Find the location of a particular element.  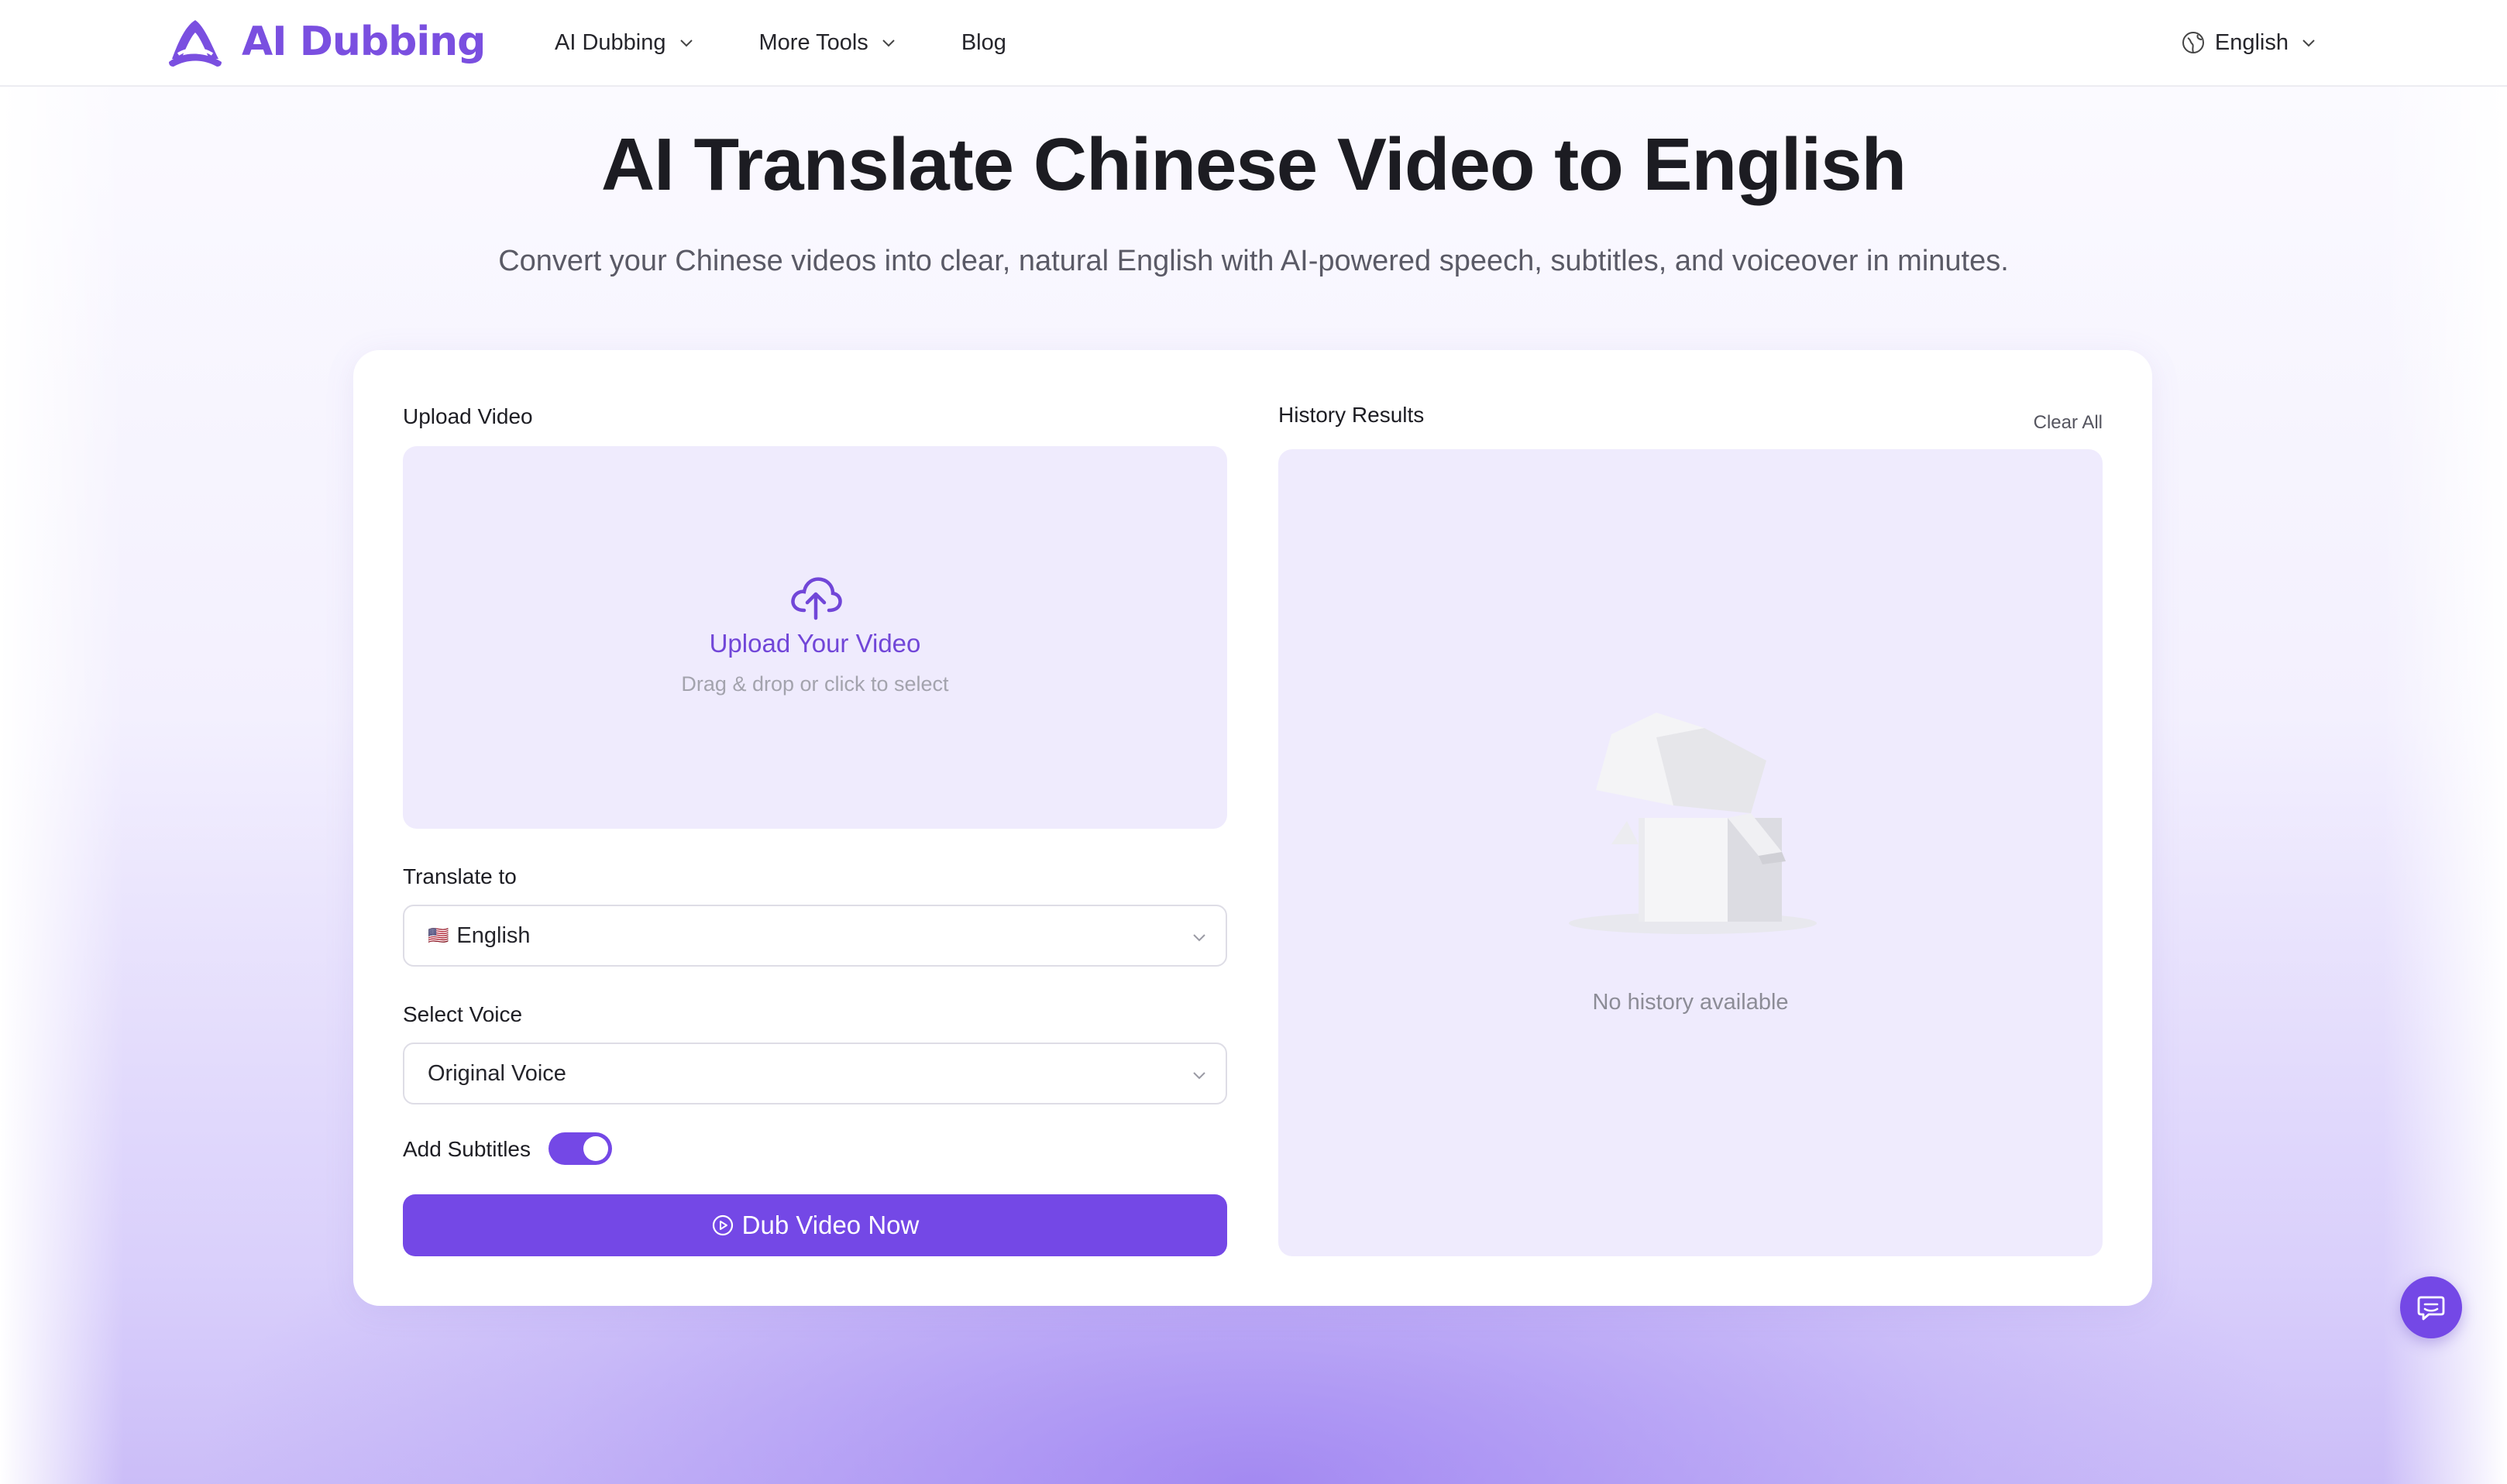

subtitles-toggle is located at coordinates (580, 1148).